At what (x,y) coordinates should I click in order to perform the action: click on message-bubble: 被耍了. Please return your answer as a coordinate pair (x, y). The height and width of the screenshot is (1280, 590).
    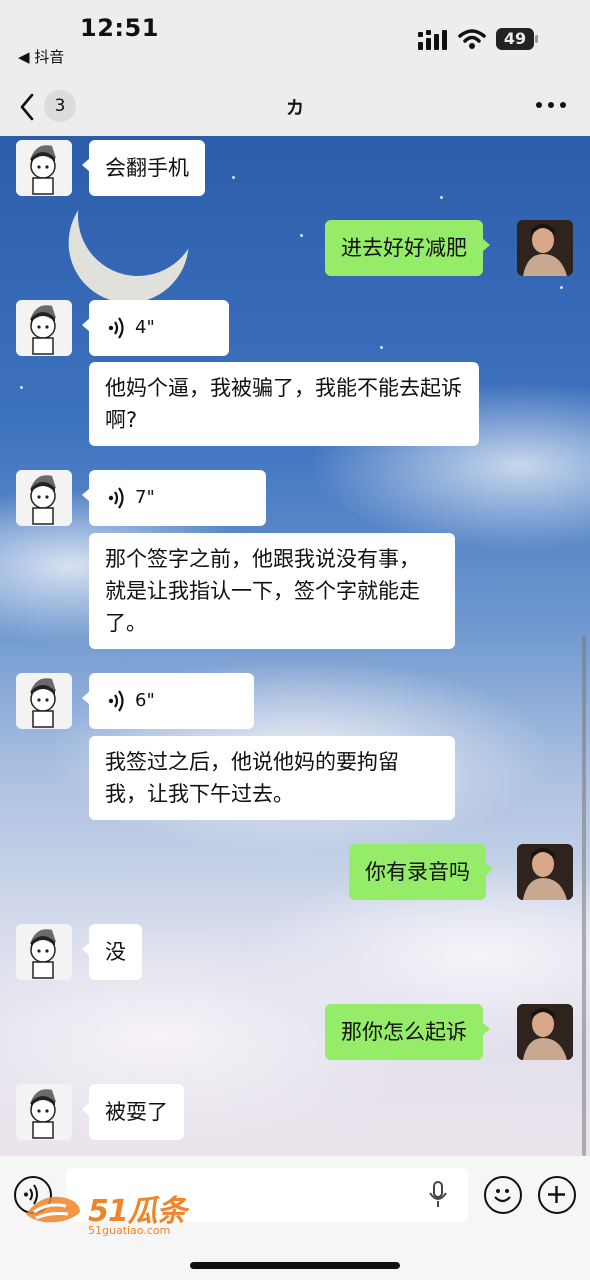
    Looking at the image, I should click on (133, 1112).